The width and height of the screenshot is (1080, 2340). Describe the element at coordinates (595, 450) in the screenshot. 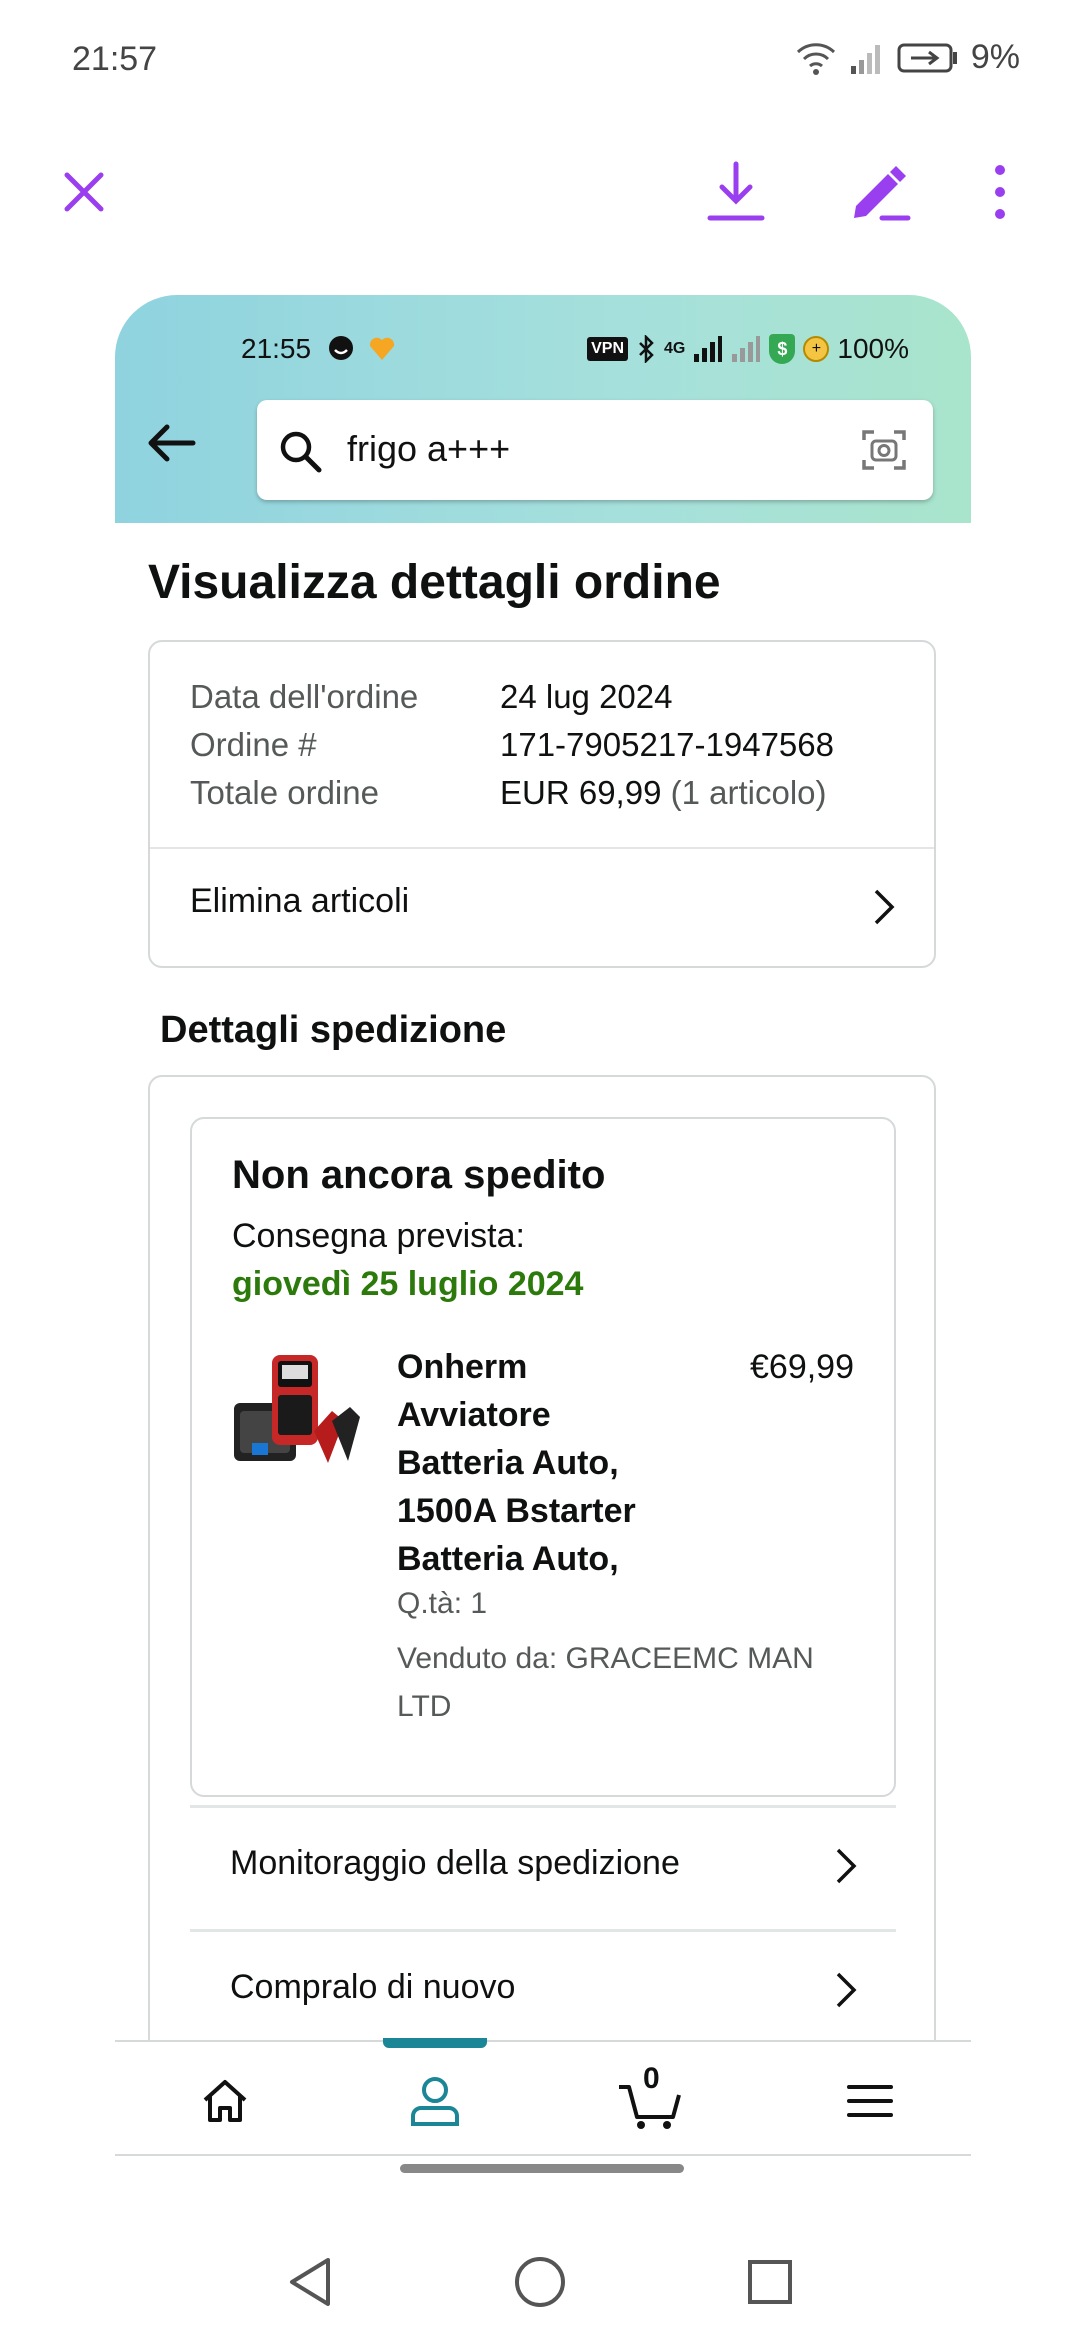

I see `search-input: frigo a+++` at that location.